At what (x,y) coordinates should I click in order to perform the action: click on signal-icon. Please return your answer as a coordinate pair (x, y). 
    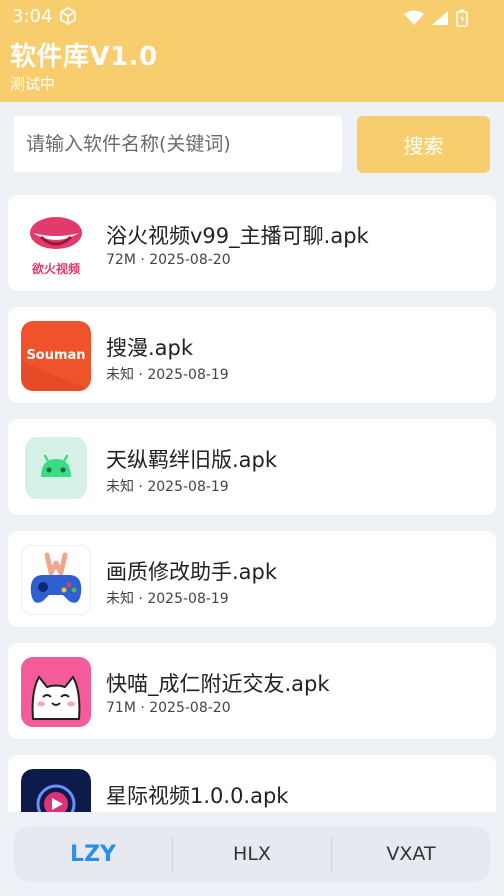
    Looking at the image, I should click on (439, 17).